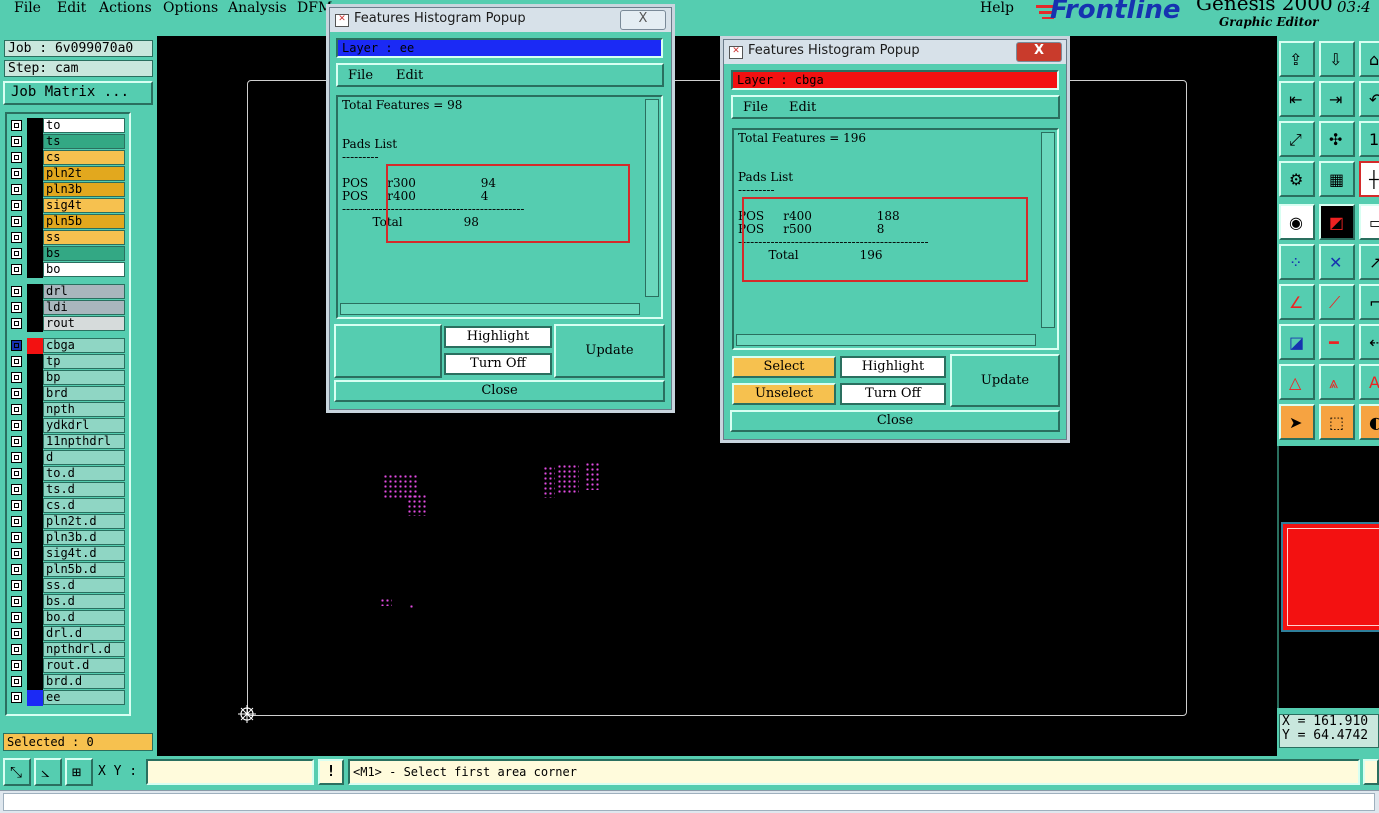 The height and width of the screenshot is (813, 1379). Describe the element at coordinates (68, 206) in the screenshot. I see `layer-row-sig4t: sig4t` at that location.